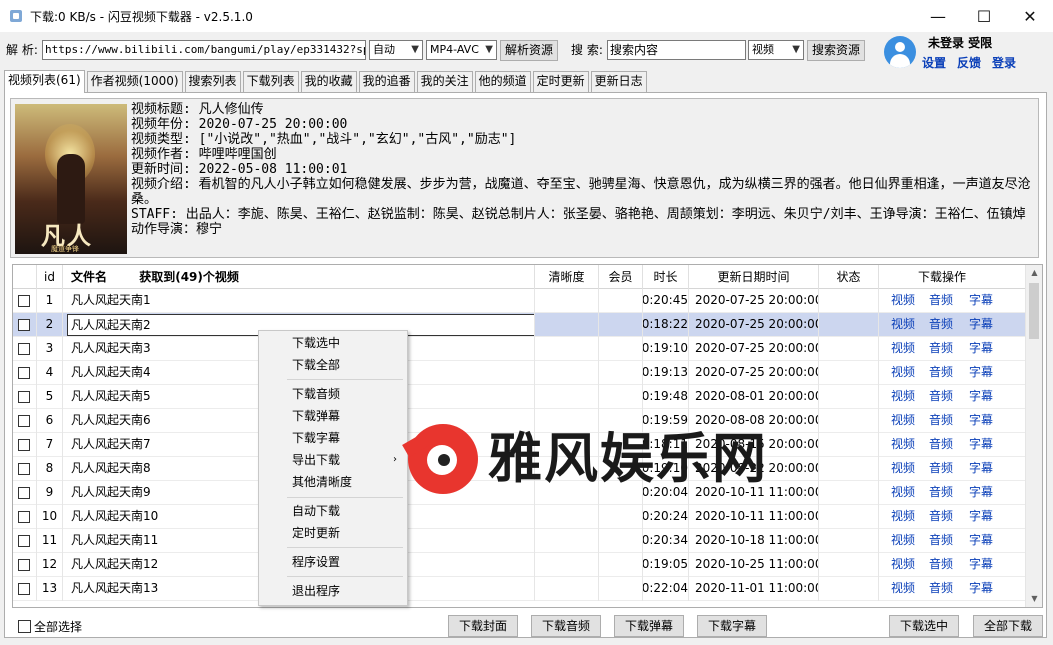 This screenshot has height=645, width=1053. I want to click on ctx-program-settings: 程序设置, so click(333, 562).